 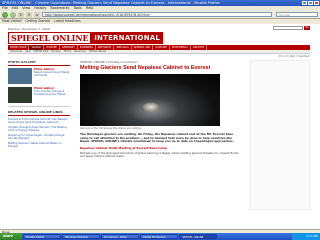 I want to click on taskbar-item: Adobe Photoshop, so click(x=159, y=236).